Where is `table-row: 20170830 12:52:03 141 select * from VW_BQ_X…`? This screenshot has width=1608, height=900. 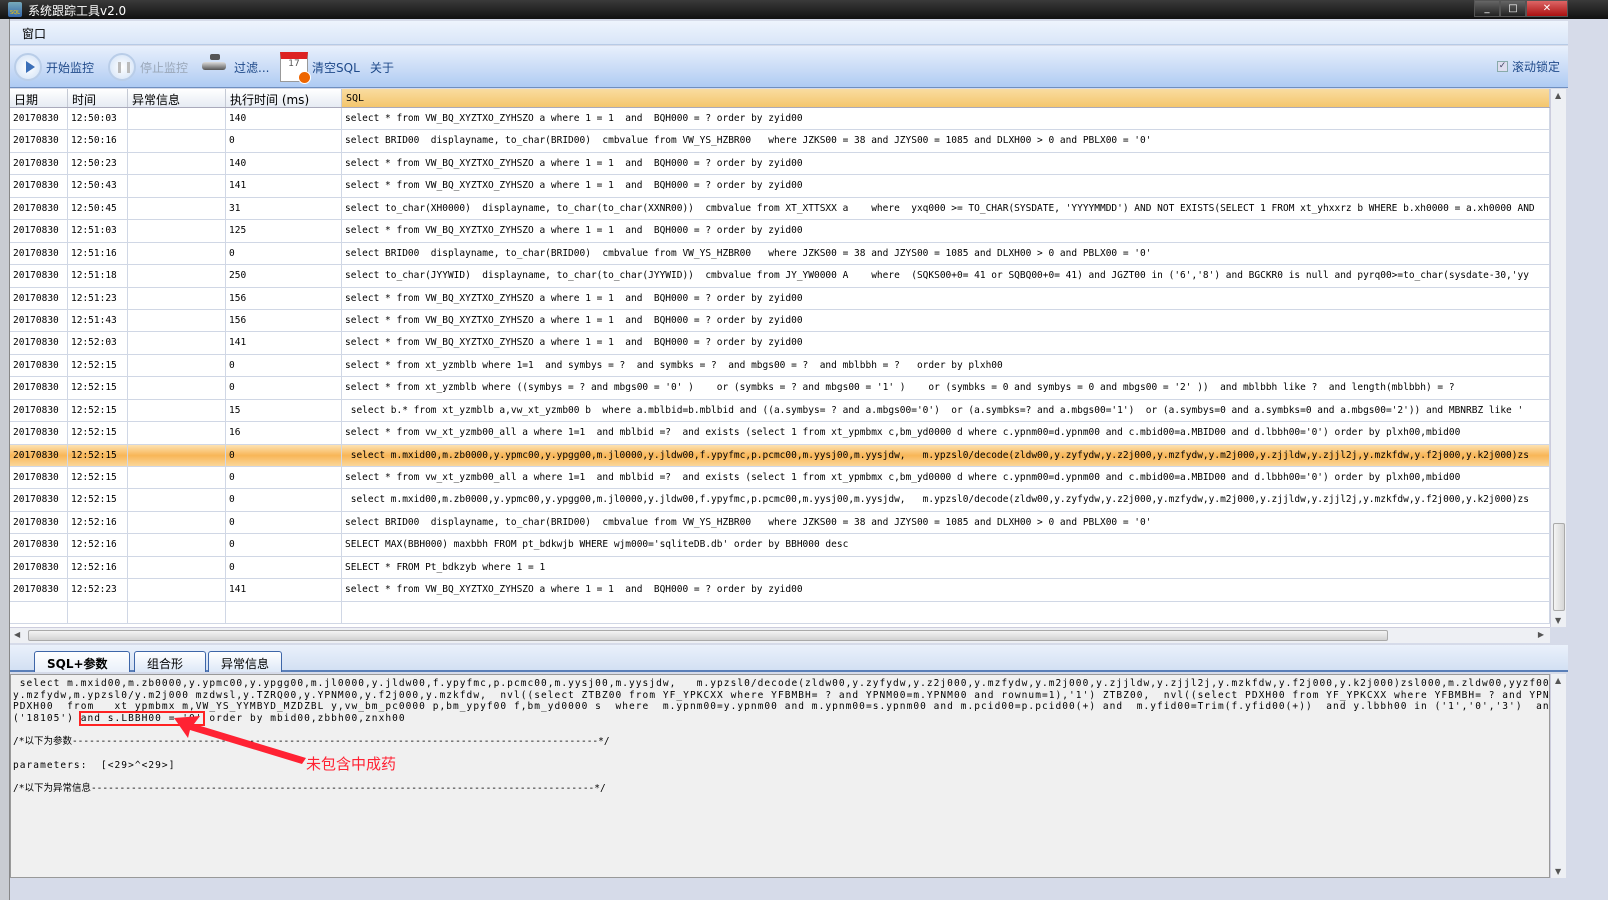 table-row: 20170830 12:52:03 141 select * from VW_BQ_X… is located at coordinates (780, 343).